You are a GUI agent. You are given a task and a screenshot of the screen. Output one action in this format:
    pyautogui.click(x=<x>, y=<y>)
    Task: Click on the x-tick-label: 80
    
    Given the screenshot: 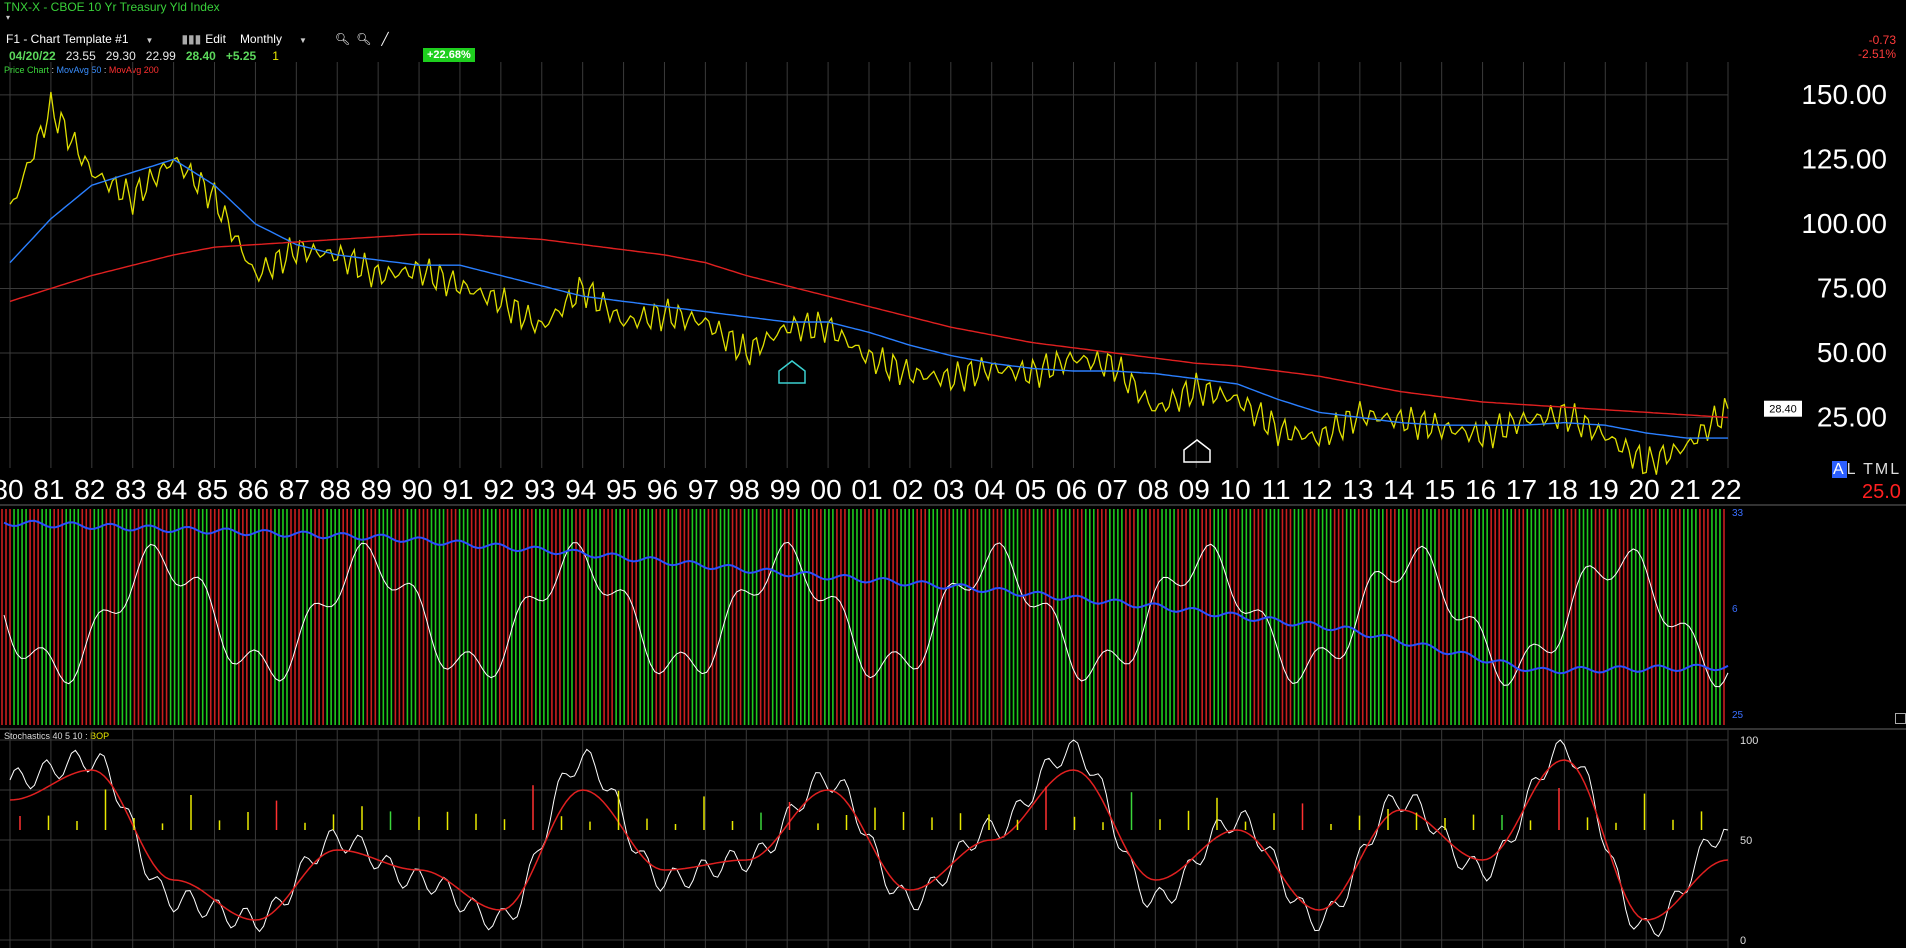 What is the action you would take?
    pyautogui.click(x=12, y=489)
    